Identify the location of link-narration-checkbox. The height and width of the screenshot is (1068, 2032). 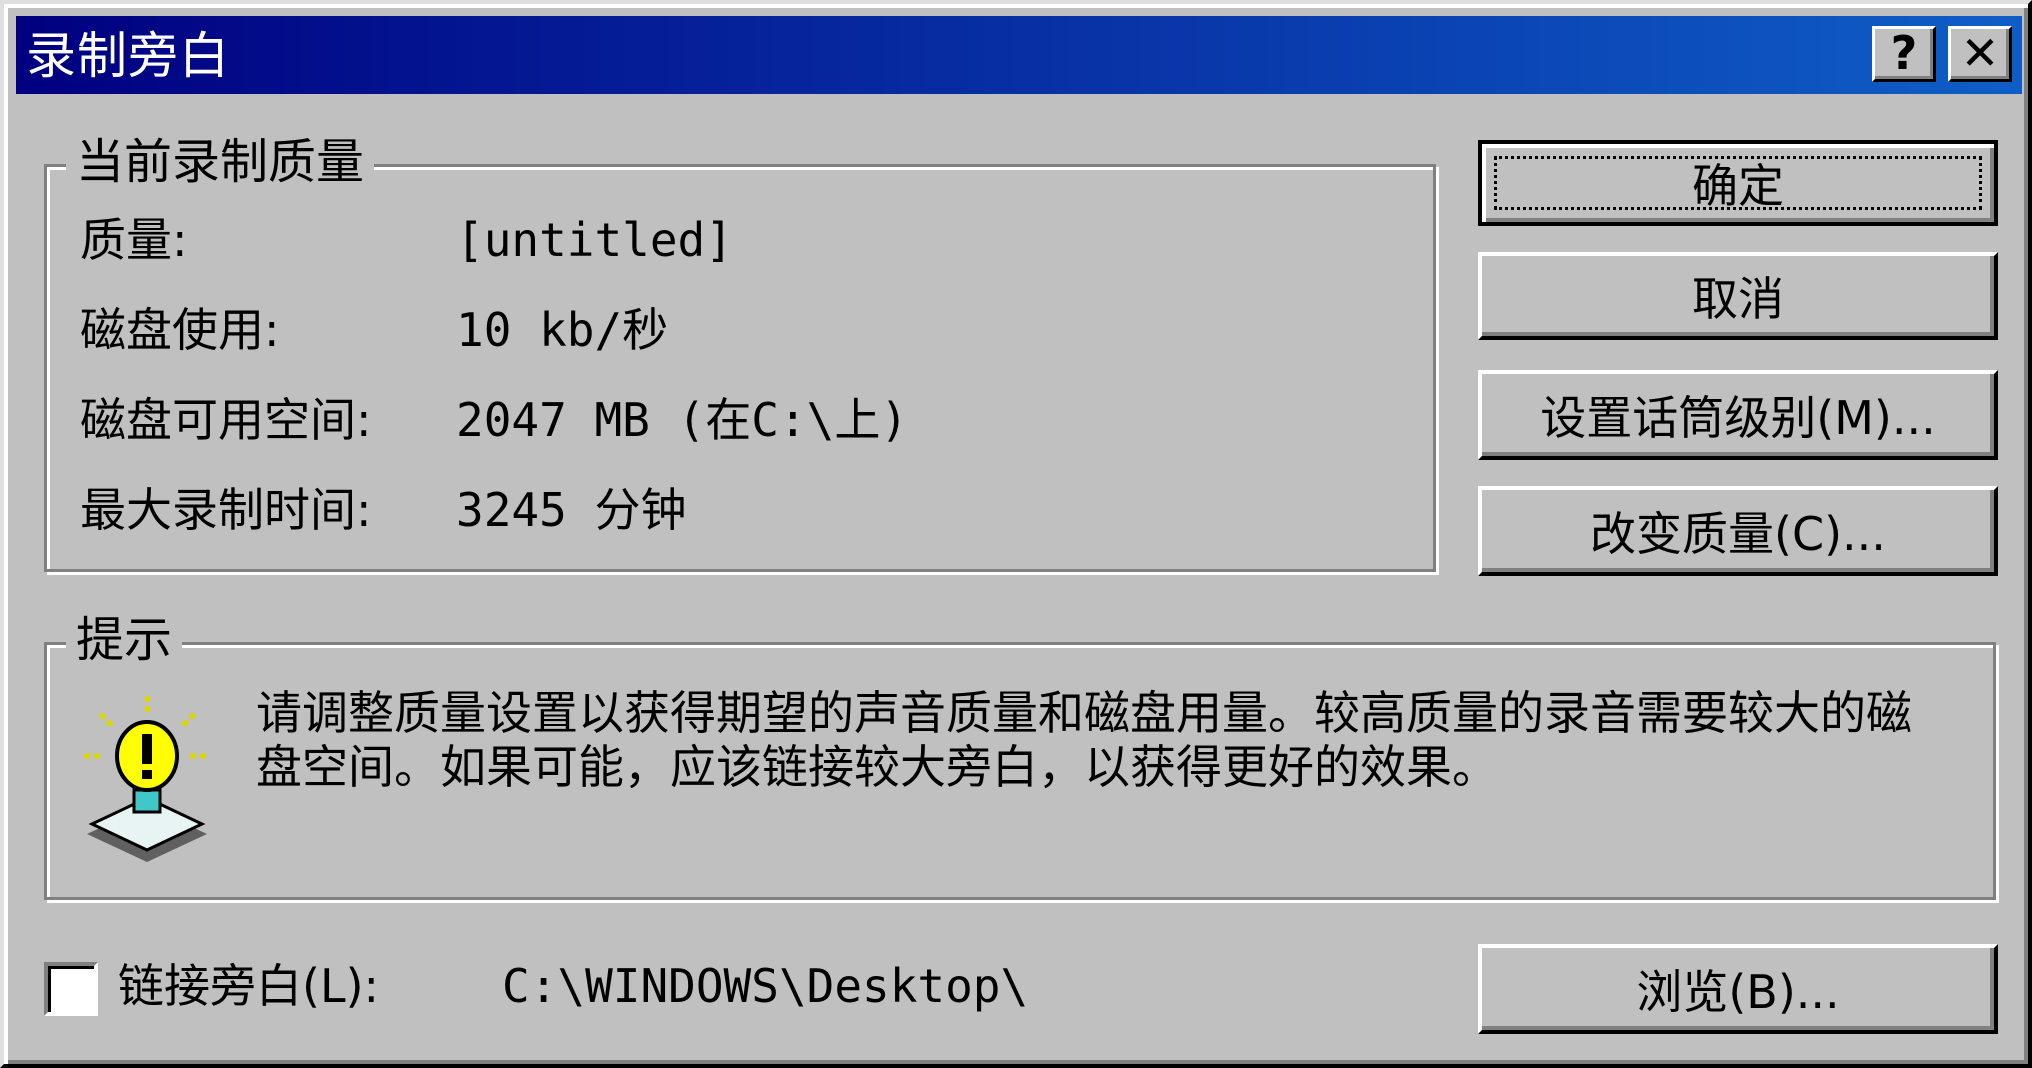
(71, 989).